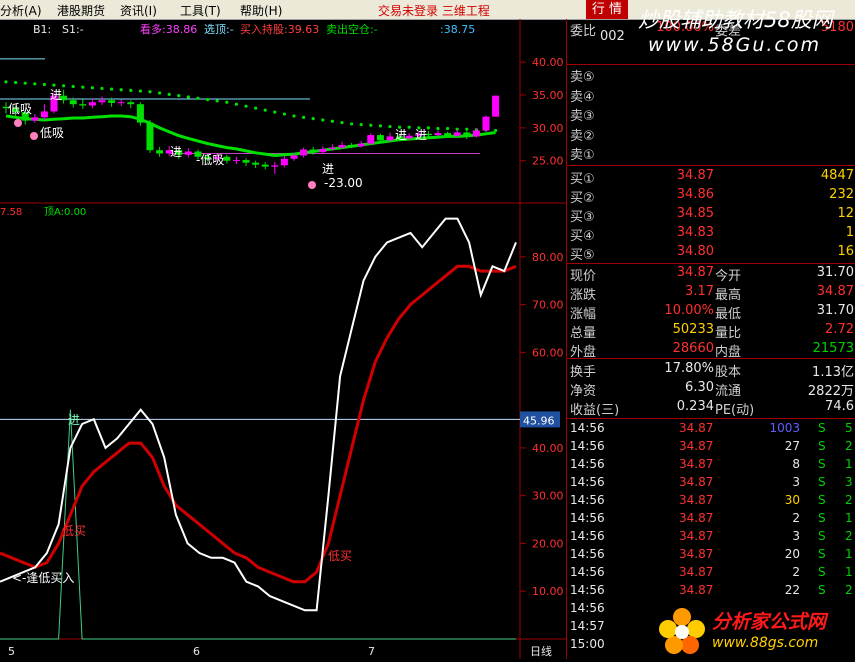  Describe the element at coordinates (735, 20) in the screenshot. I see `watermark-title: 炒股辅助教材58股网` at that location.